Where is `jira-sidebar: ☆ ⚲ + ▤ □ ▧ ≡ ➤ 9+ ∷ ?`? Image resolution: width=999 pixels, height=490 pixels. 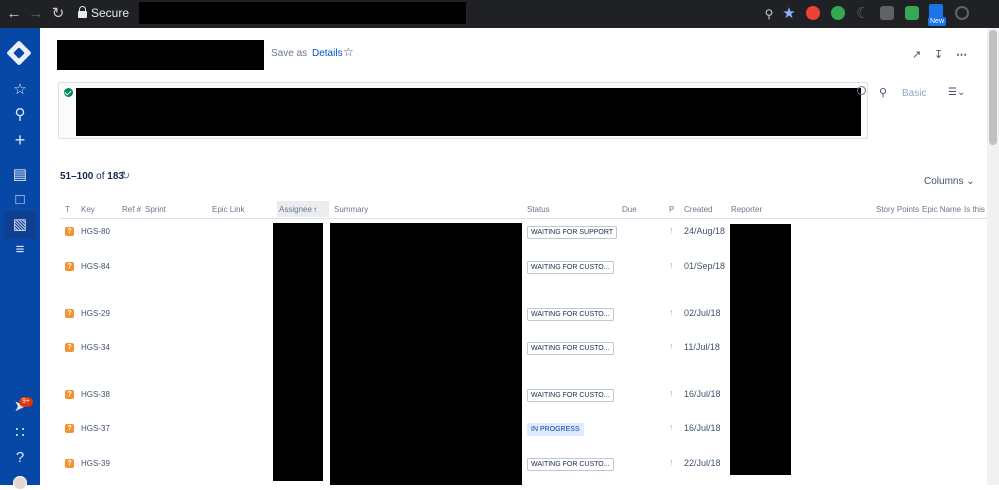 jira-sidebar: ☆ ⚲ + ▤ □ ▧ ≡ ➤ 9+ ∷ ? is located at coordinates (20, 259).